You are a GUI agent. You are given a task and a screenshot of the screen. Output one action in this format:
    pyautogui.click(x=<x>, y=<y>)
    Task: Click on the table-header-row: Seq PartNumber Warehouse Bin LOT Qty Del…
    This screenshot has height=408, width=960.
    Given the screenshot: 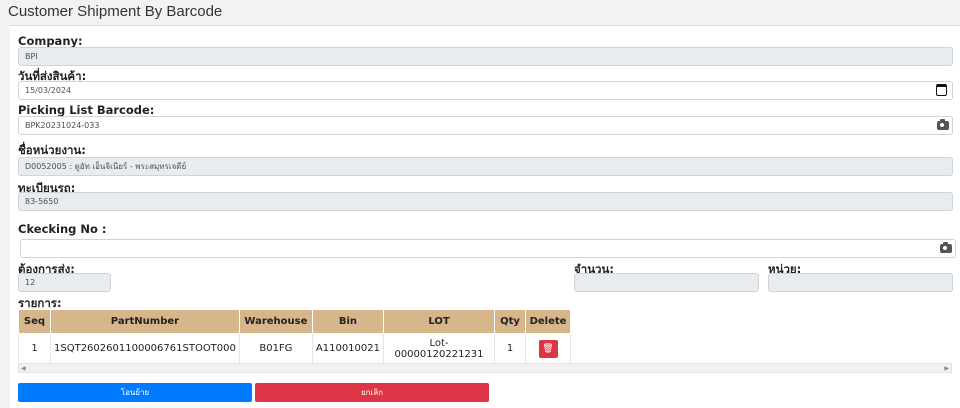 What is the action you would take?
    pyautogui.click(x=294, y=321)
    